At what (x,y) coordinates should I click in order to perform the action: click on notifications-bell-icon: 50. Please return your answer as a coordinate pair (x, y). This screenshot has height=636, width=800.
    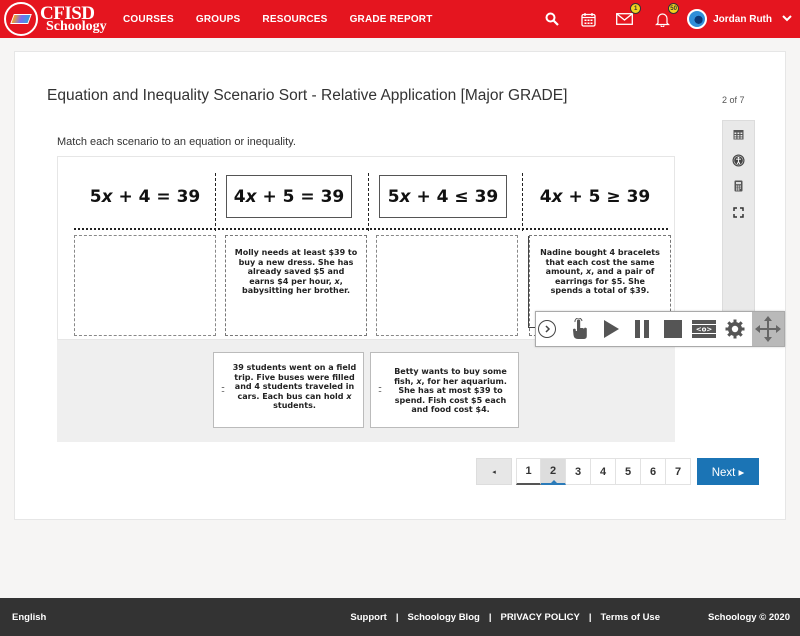
    Looking at the image, I should click on (666, 15).